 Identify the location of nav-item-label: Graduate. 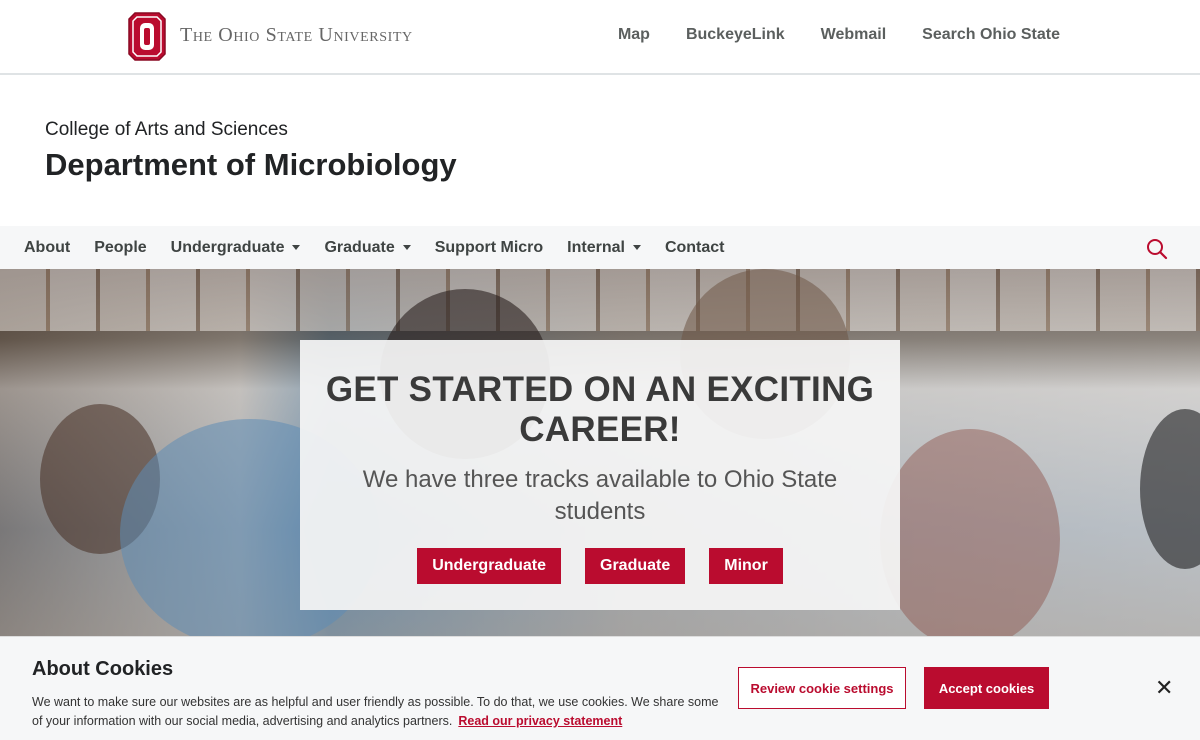
(359, 247).